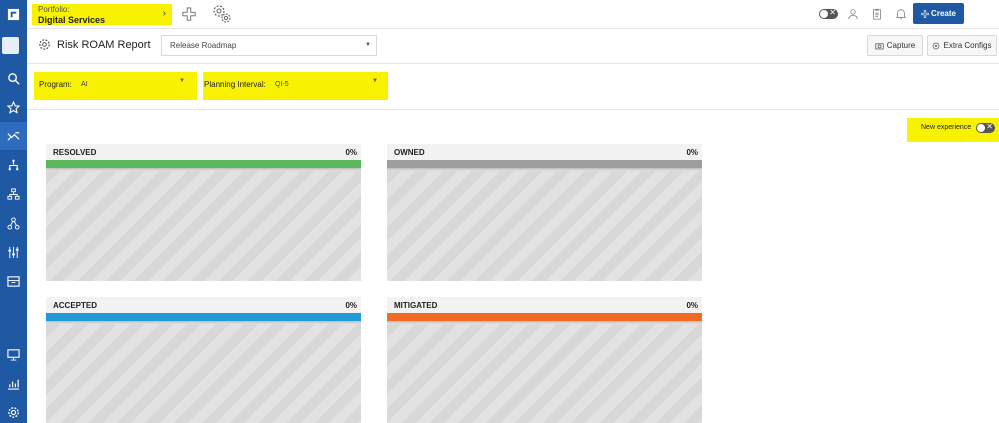 Image resolution: width=999 pixels, height=423 pixels. What do you see at coordinates (967, 45) in the screenshot?
I see `extra-configs-button-label: Extra Configs` at bounding box center [967, 45].